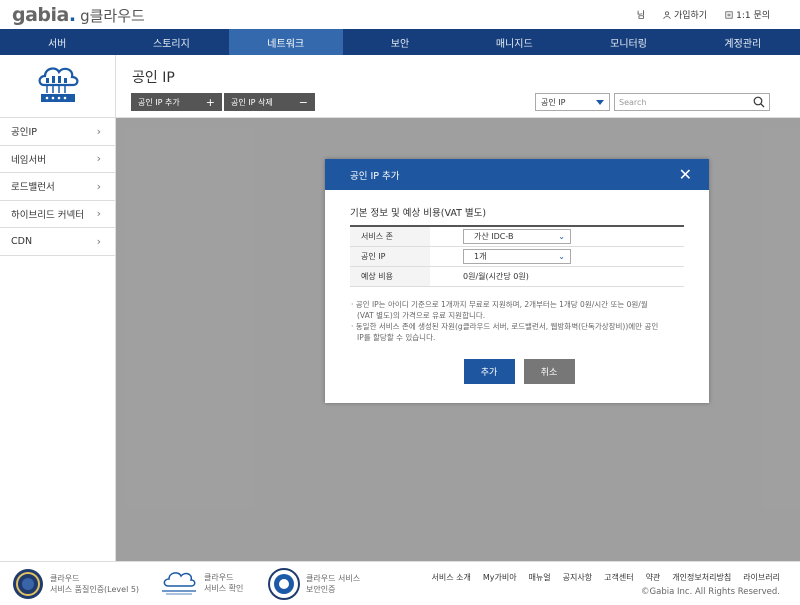  Describe the element at coordinates (390, 276) in the screenshot. I see `row-label: 예상 비용` at that location.